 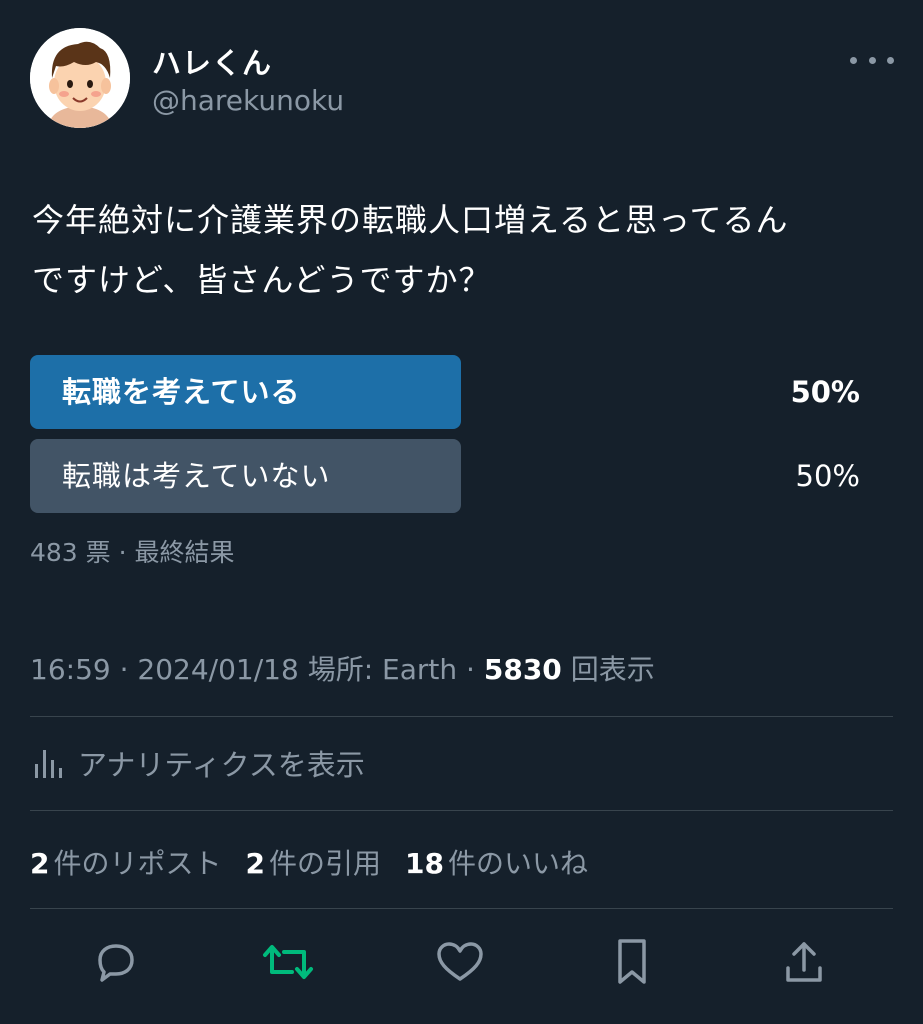 I want to click on avatar, so click(x=80, y=78).